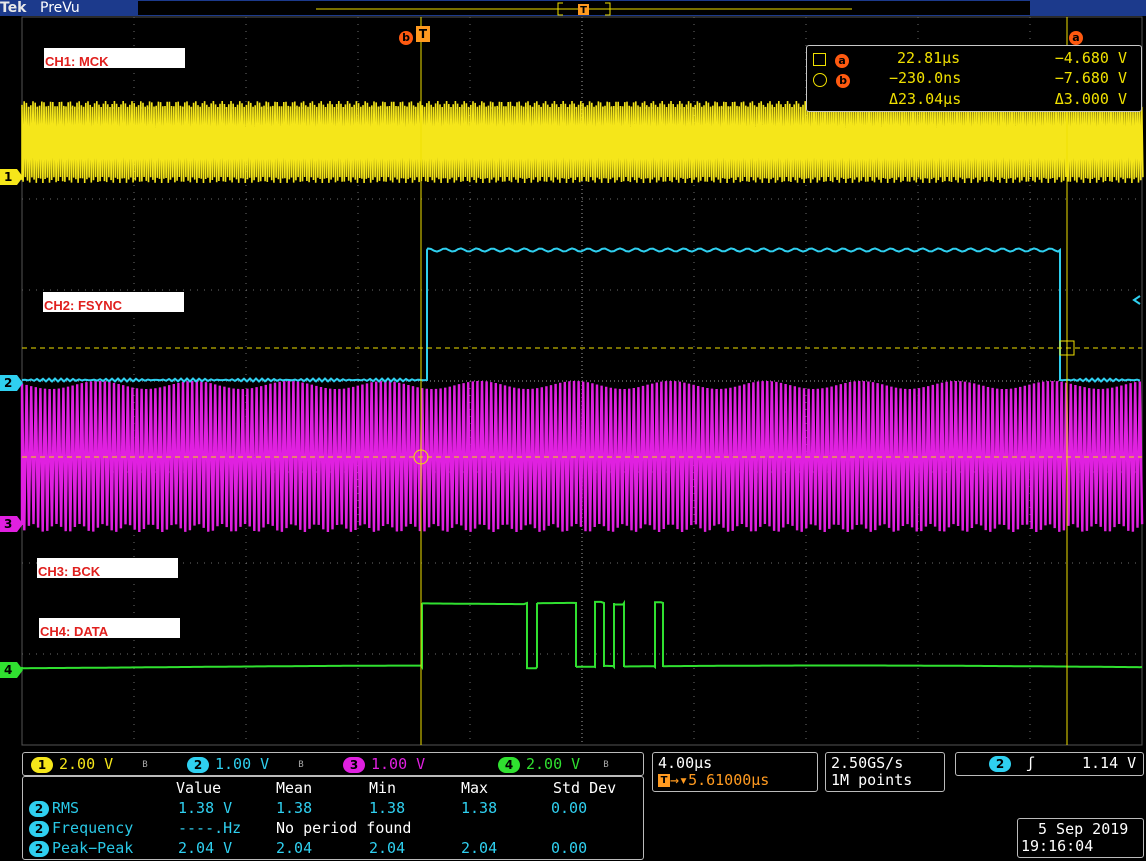 This screenshot has height=861, width=1146. What do you see at coordinates (81, 848) in the screenshot?
I see `meas-row-peak-peak: 2 Peak−Peak` at bounding box center [81, 848].